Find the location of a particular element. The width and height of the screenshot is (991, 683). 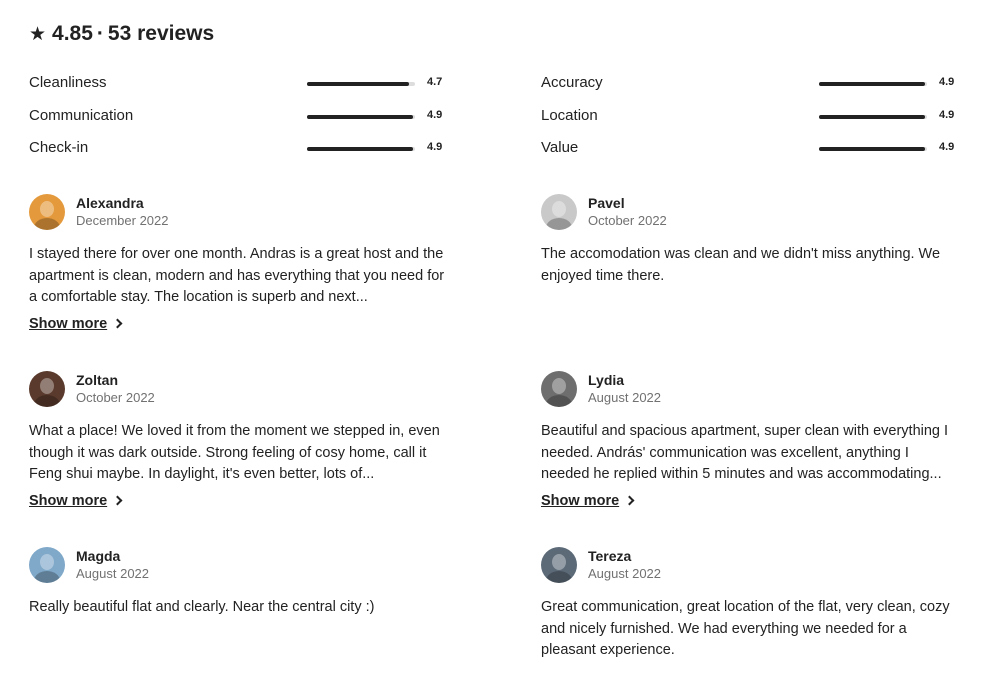

reviewer-name: Zoltan is located at coordinates (97, 380).